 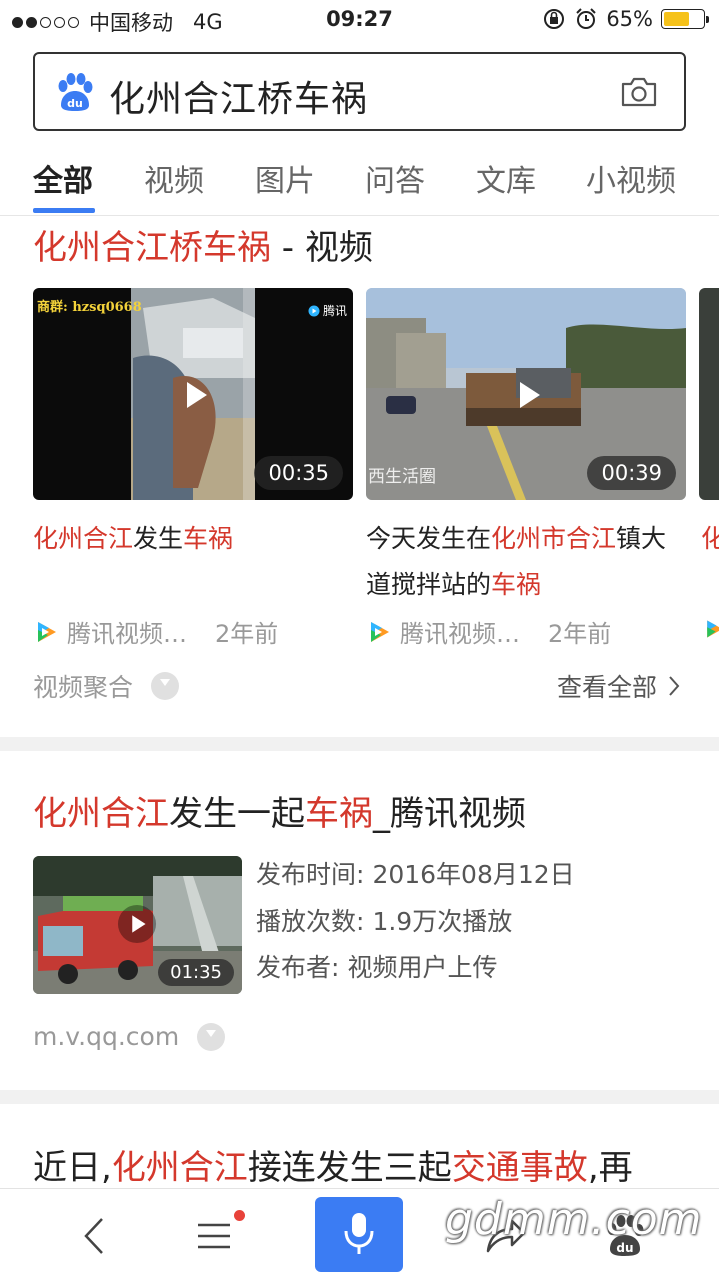 I want to click on search-tabs: 全部 视频 图片 问答 文库 小视频, so click(x=359, y=183).